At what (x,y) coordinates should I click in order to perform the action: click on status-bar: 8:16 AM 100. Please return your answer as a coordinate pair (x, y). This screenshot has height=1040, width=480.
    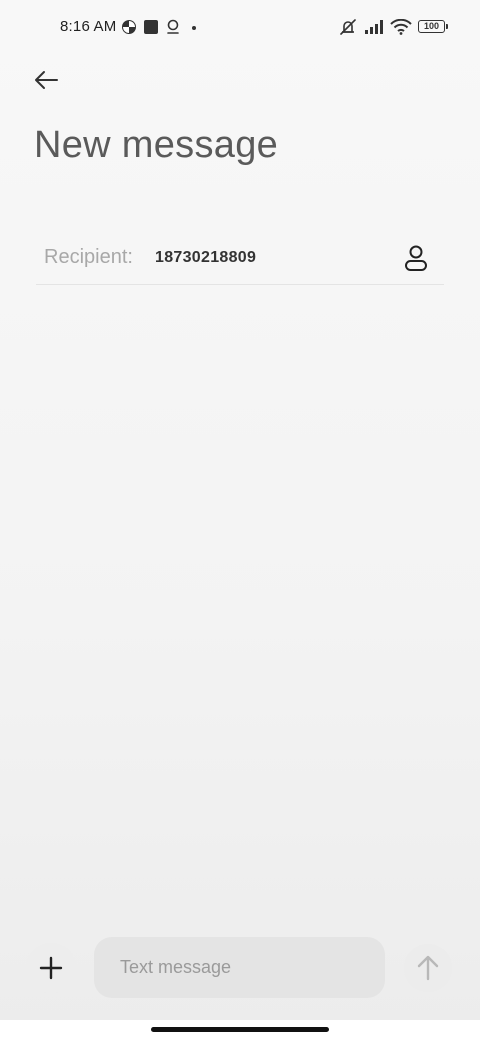
    Looking at the image, I should click on (240, 28).